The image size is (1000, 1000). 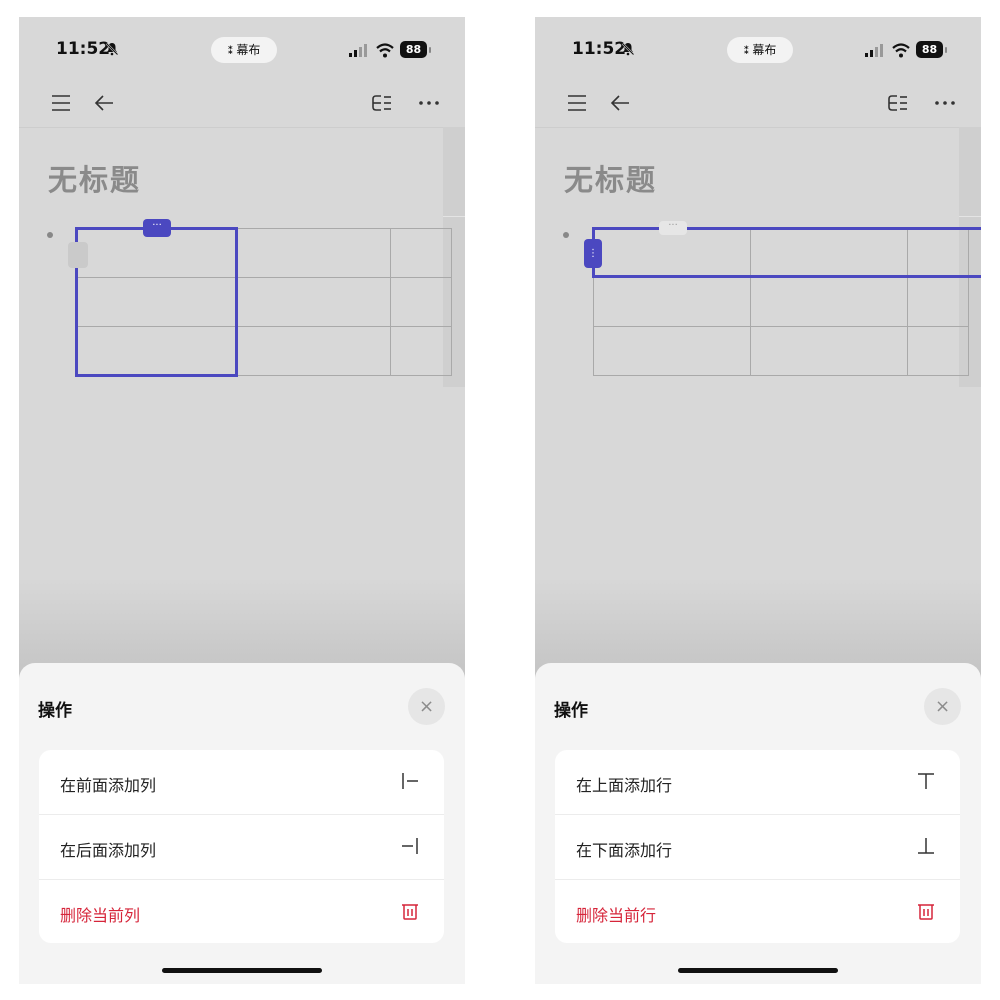 What do you see at coordinates (786, 252) in the screenshot?
I see `selected-row-outline` at bounding box center [786, 252].